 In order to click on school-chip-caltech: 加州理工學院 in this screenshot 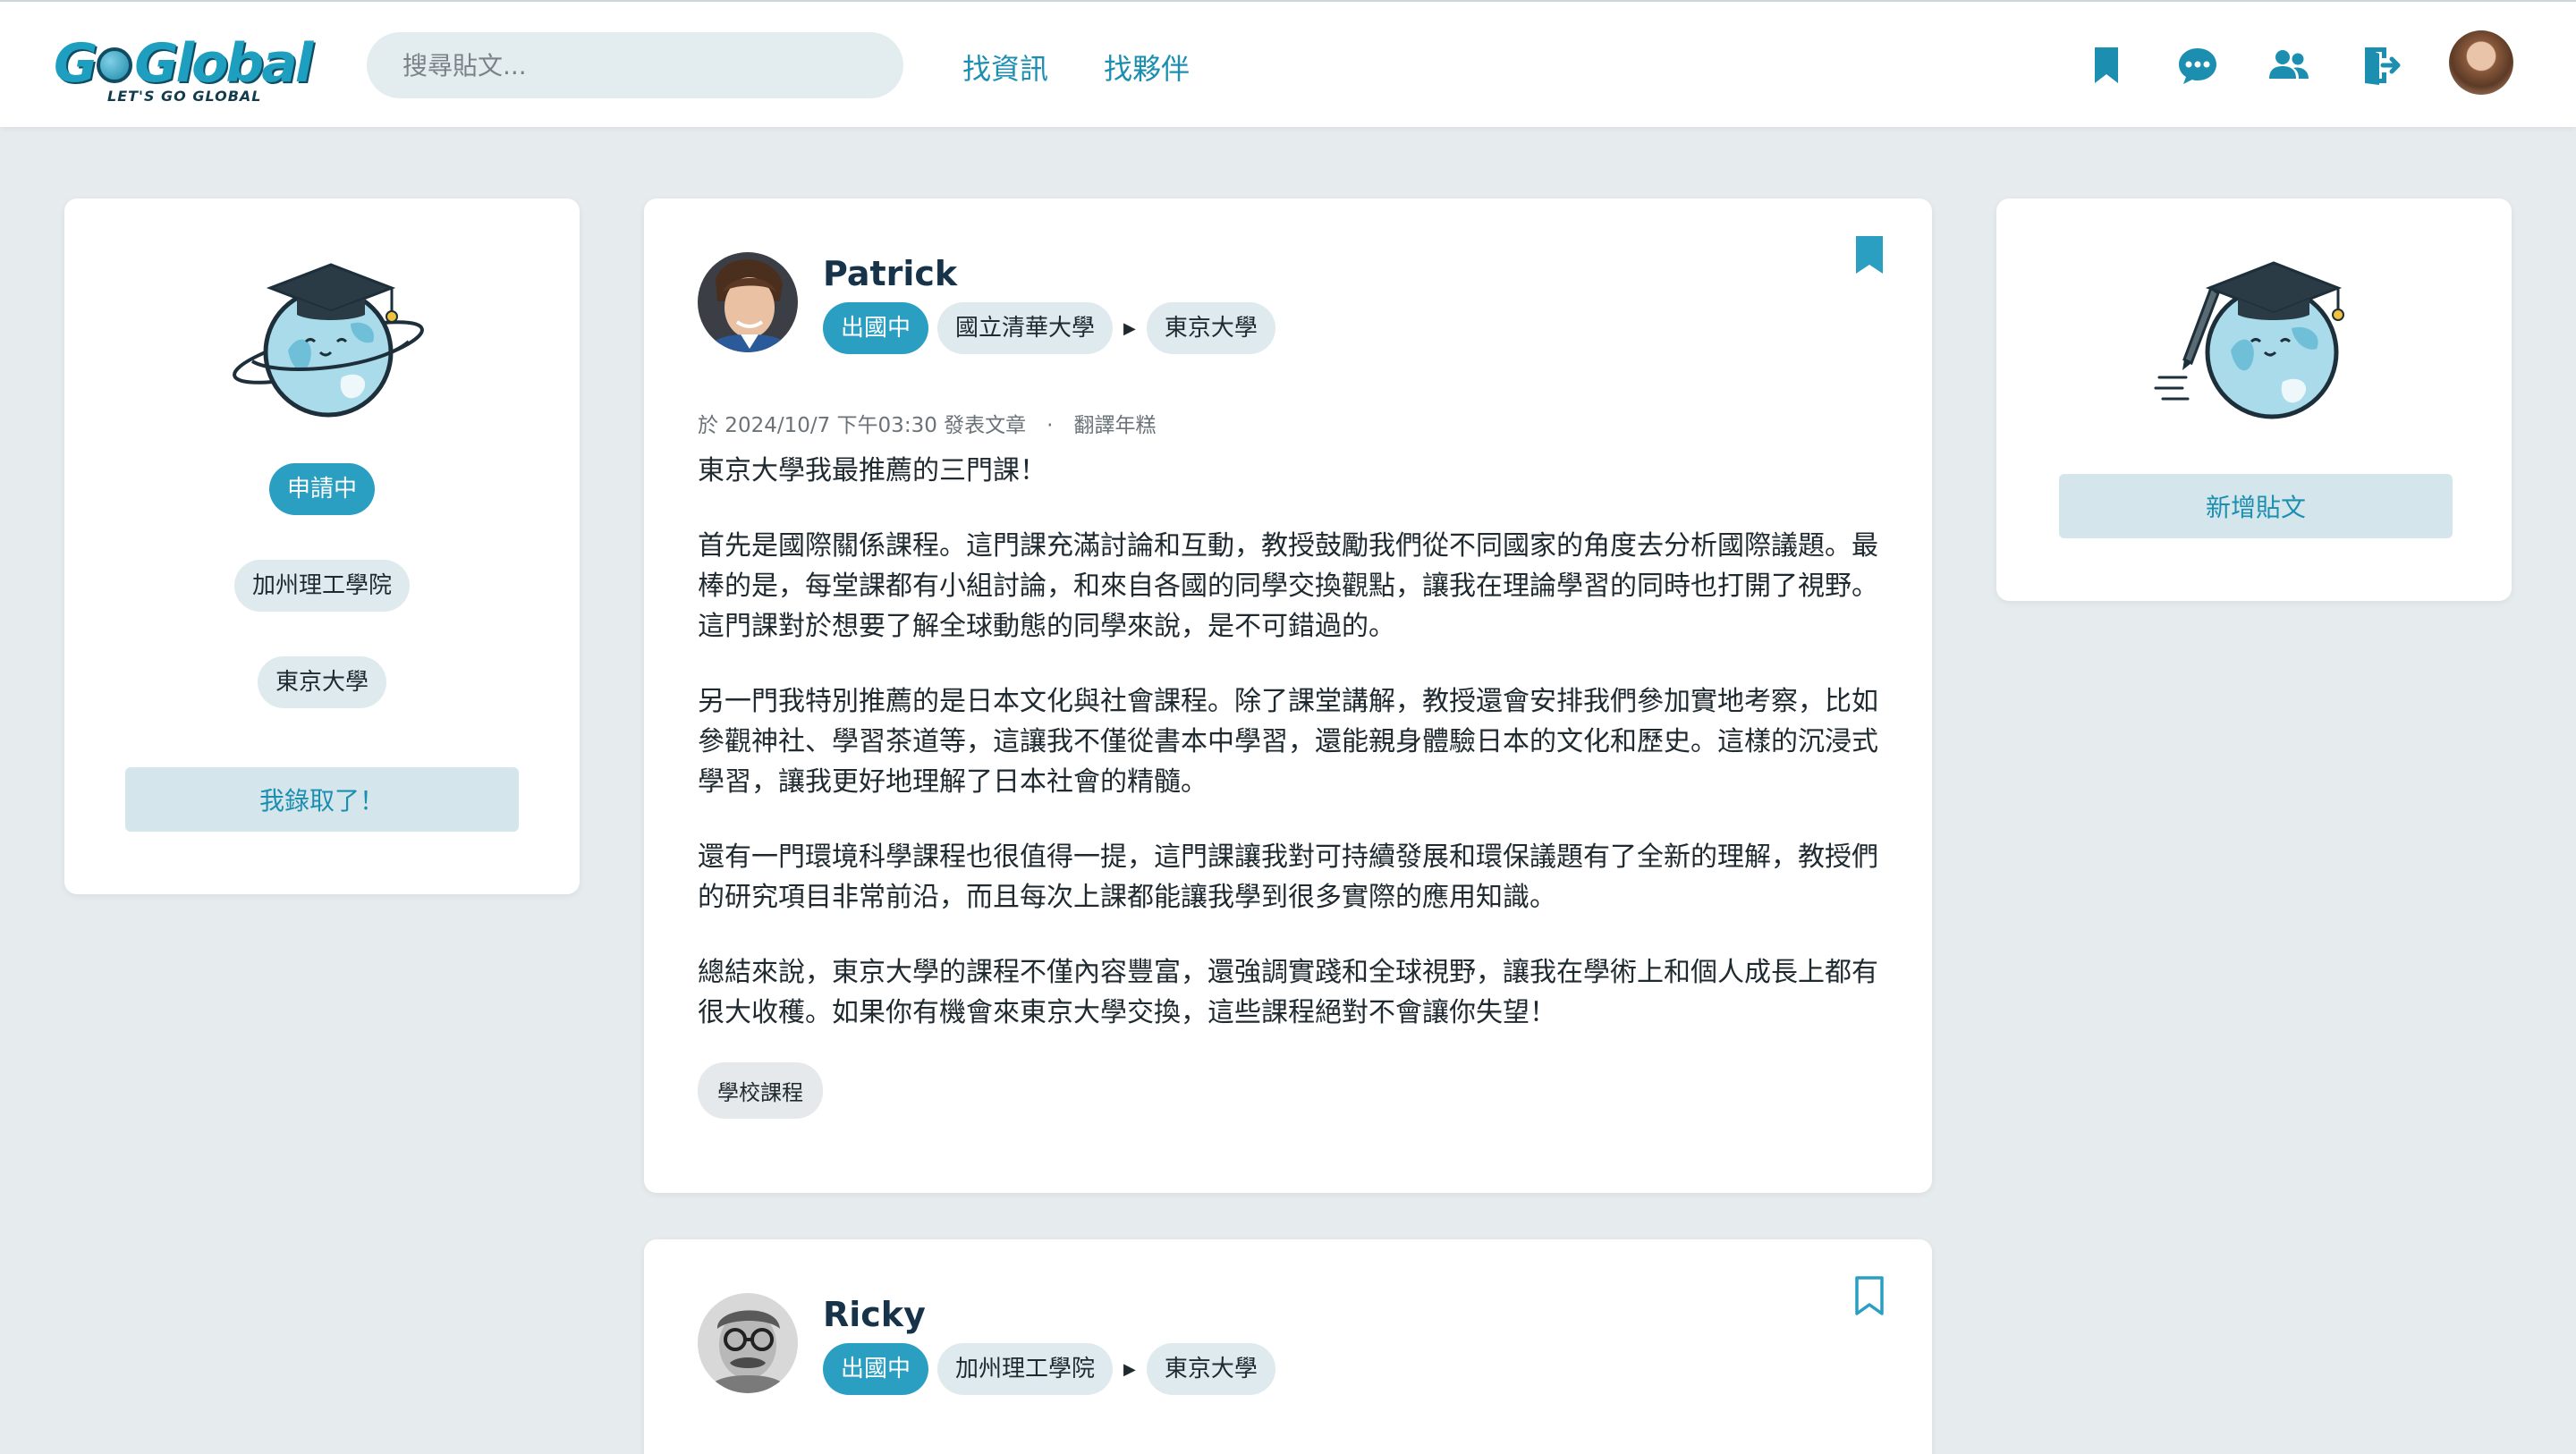, I will do `click(322, 586)`.